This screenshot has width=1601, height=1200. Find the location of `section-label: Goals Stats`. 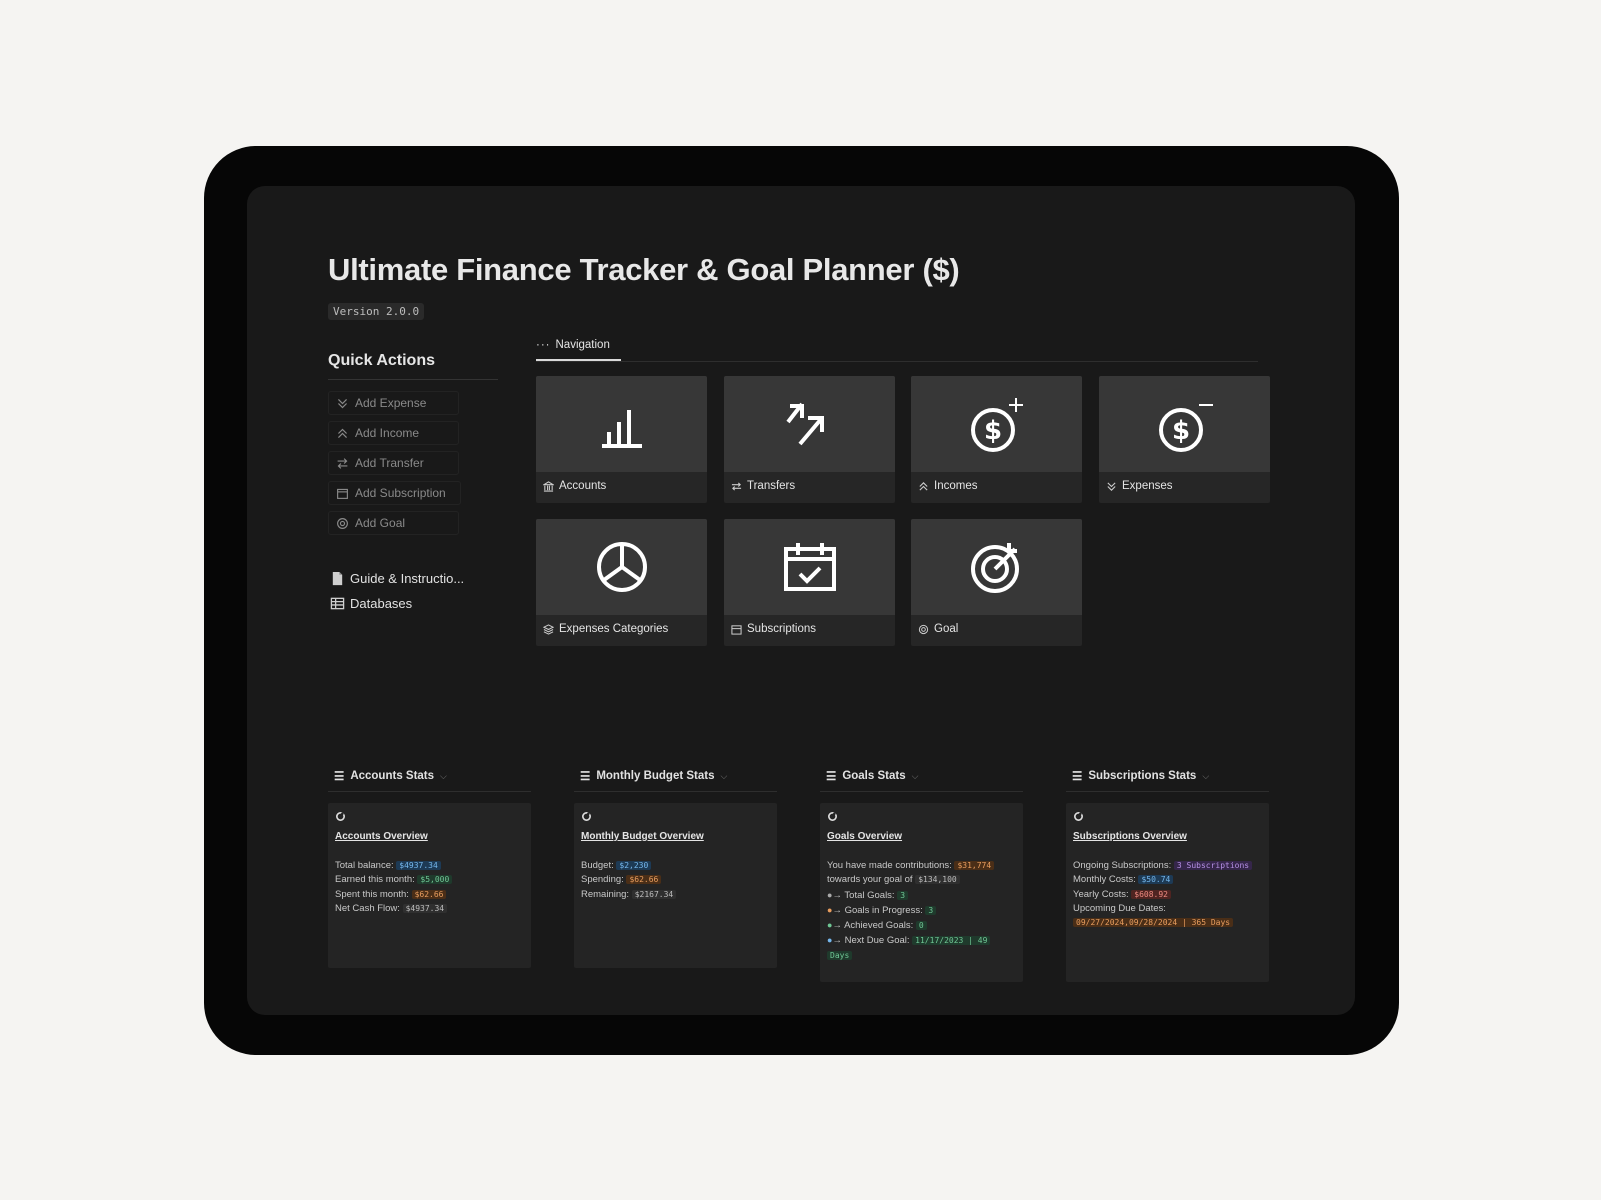

section-label: Goals Stats is located at coordinates (874, 776).